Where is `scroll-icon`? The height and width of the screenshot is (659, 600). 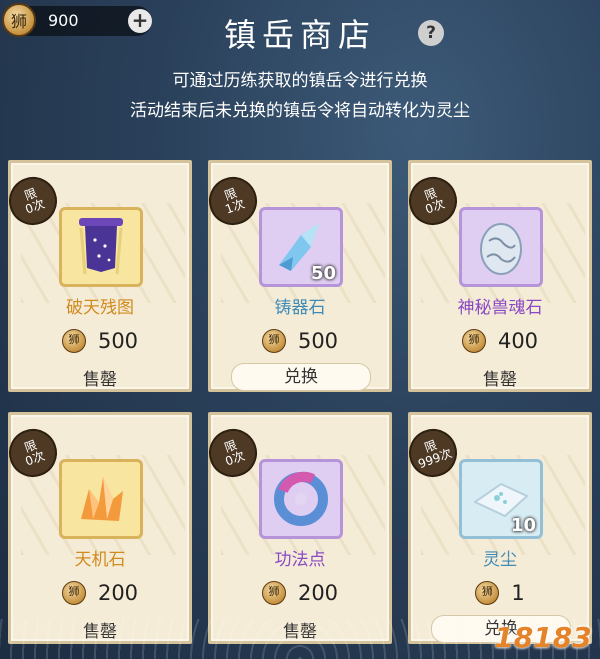
scroll-icon is located at coordinates (101, 246).